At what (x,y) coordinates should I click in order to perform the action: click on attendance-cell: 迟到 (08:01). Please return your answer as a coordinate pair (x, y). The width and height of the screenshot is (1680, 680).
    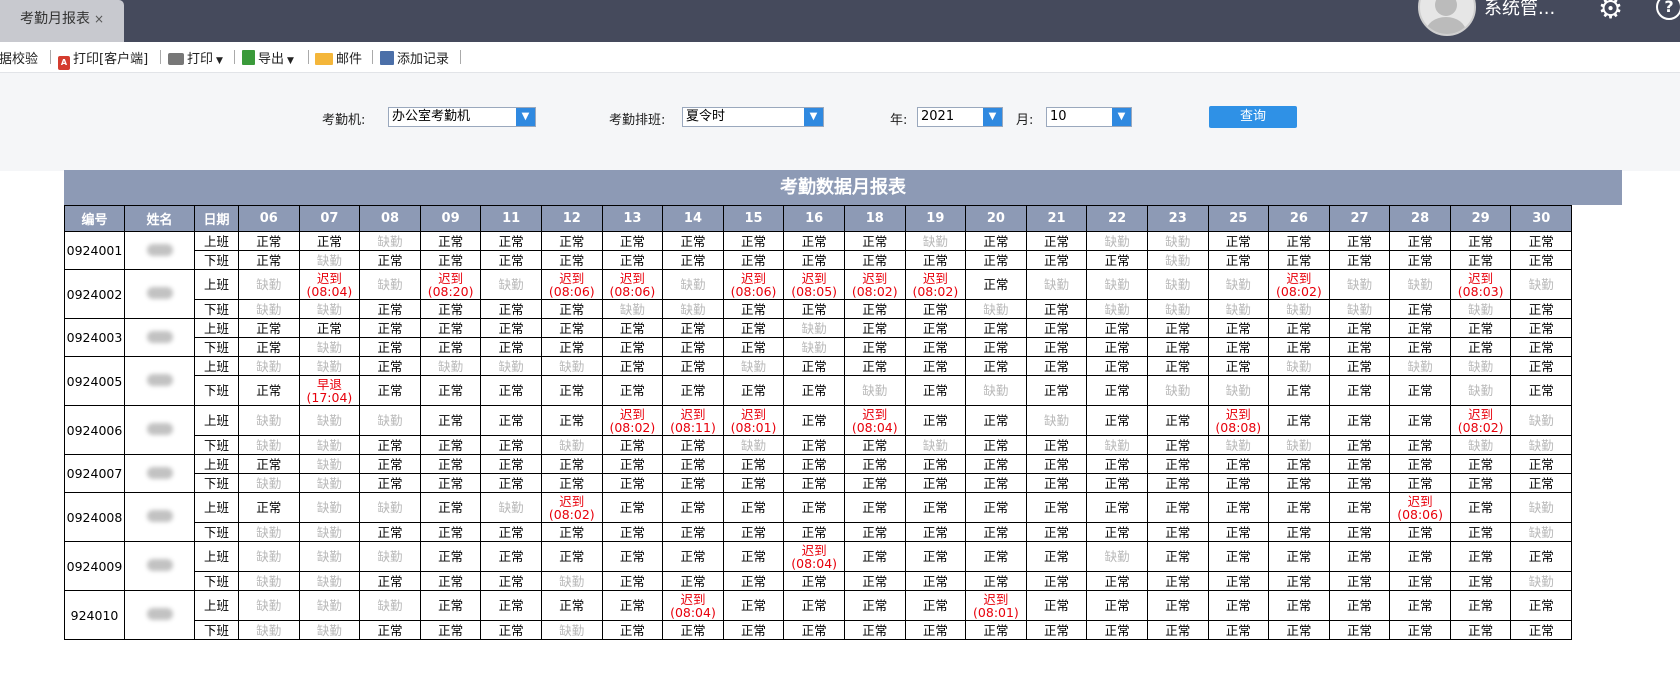
    Looking at the image, I should click on (753, 420).